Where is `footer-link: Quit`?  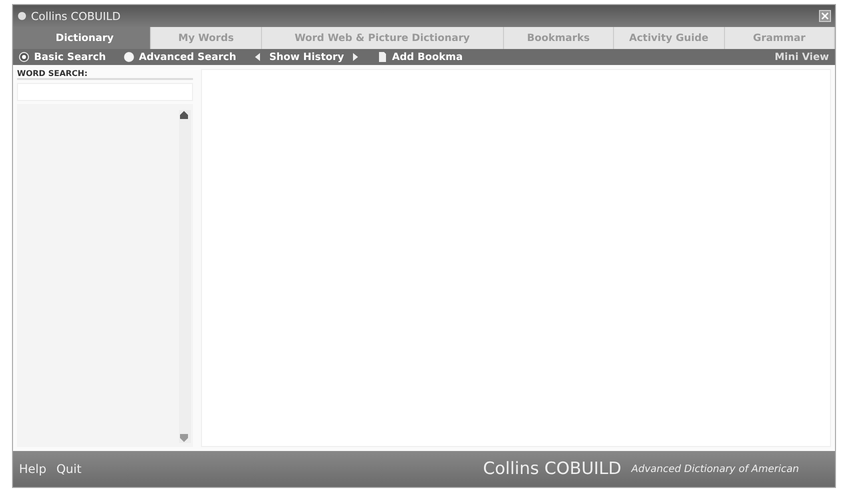 footer-link: Quit is located at coordinates (69, 469).